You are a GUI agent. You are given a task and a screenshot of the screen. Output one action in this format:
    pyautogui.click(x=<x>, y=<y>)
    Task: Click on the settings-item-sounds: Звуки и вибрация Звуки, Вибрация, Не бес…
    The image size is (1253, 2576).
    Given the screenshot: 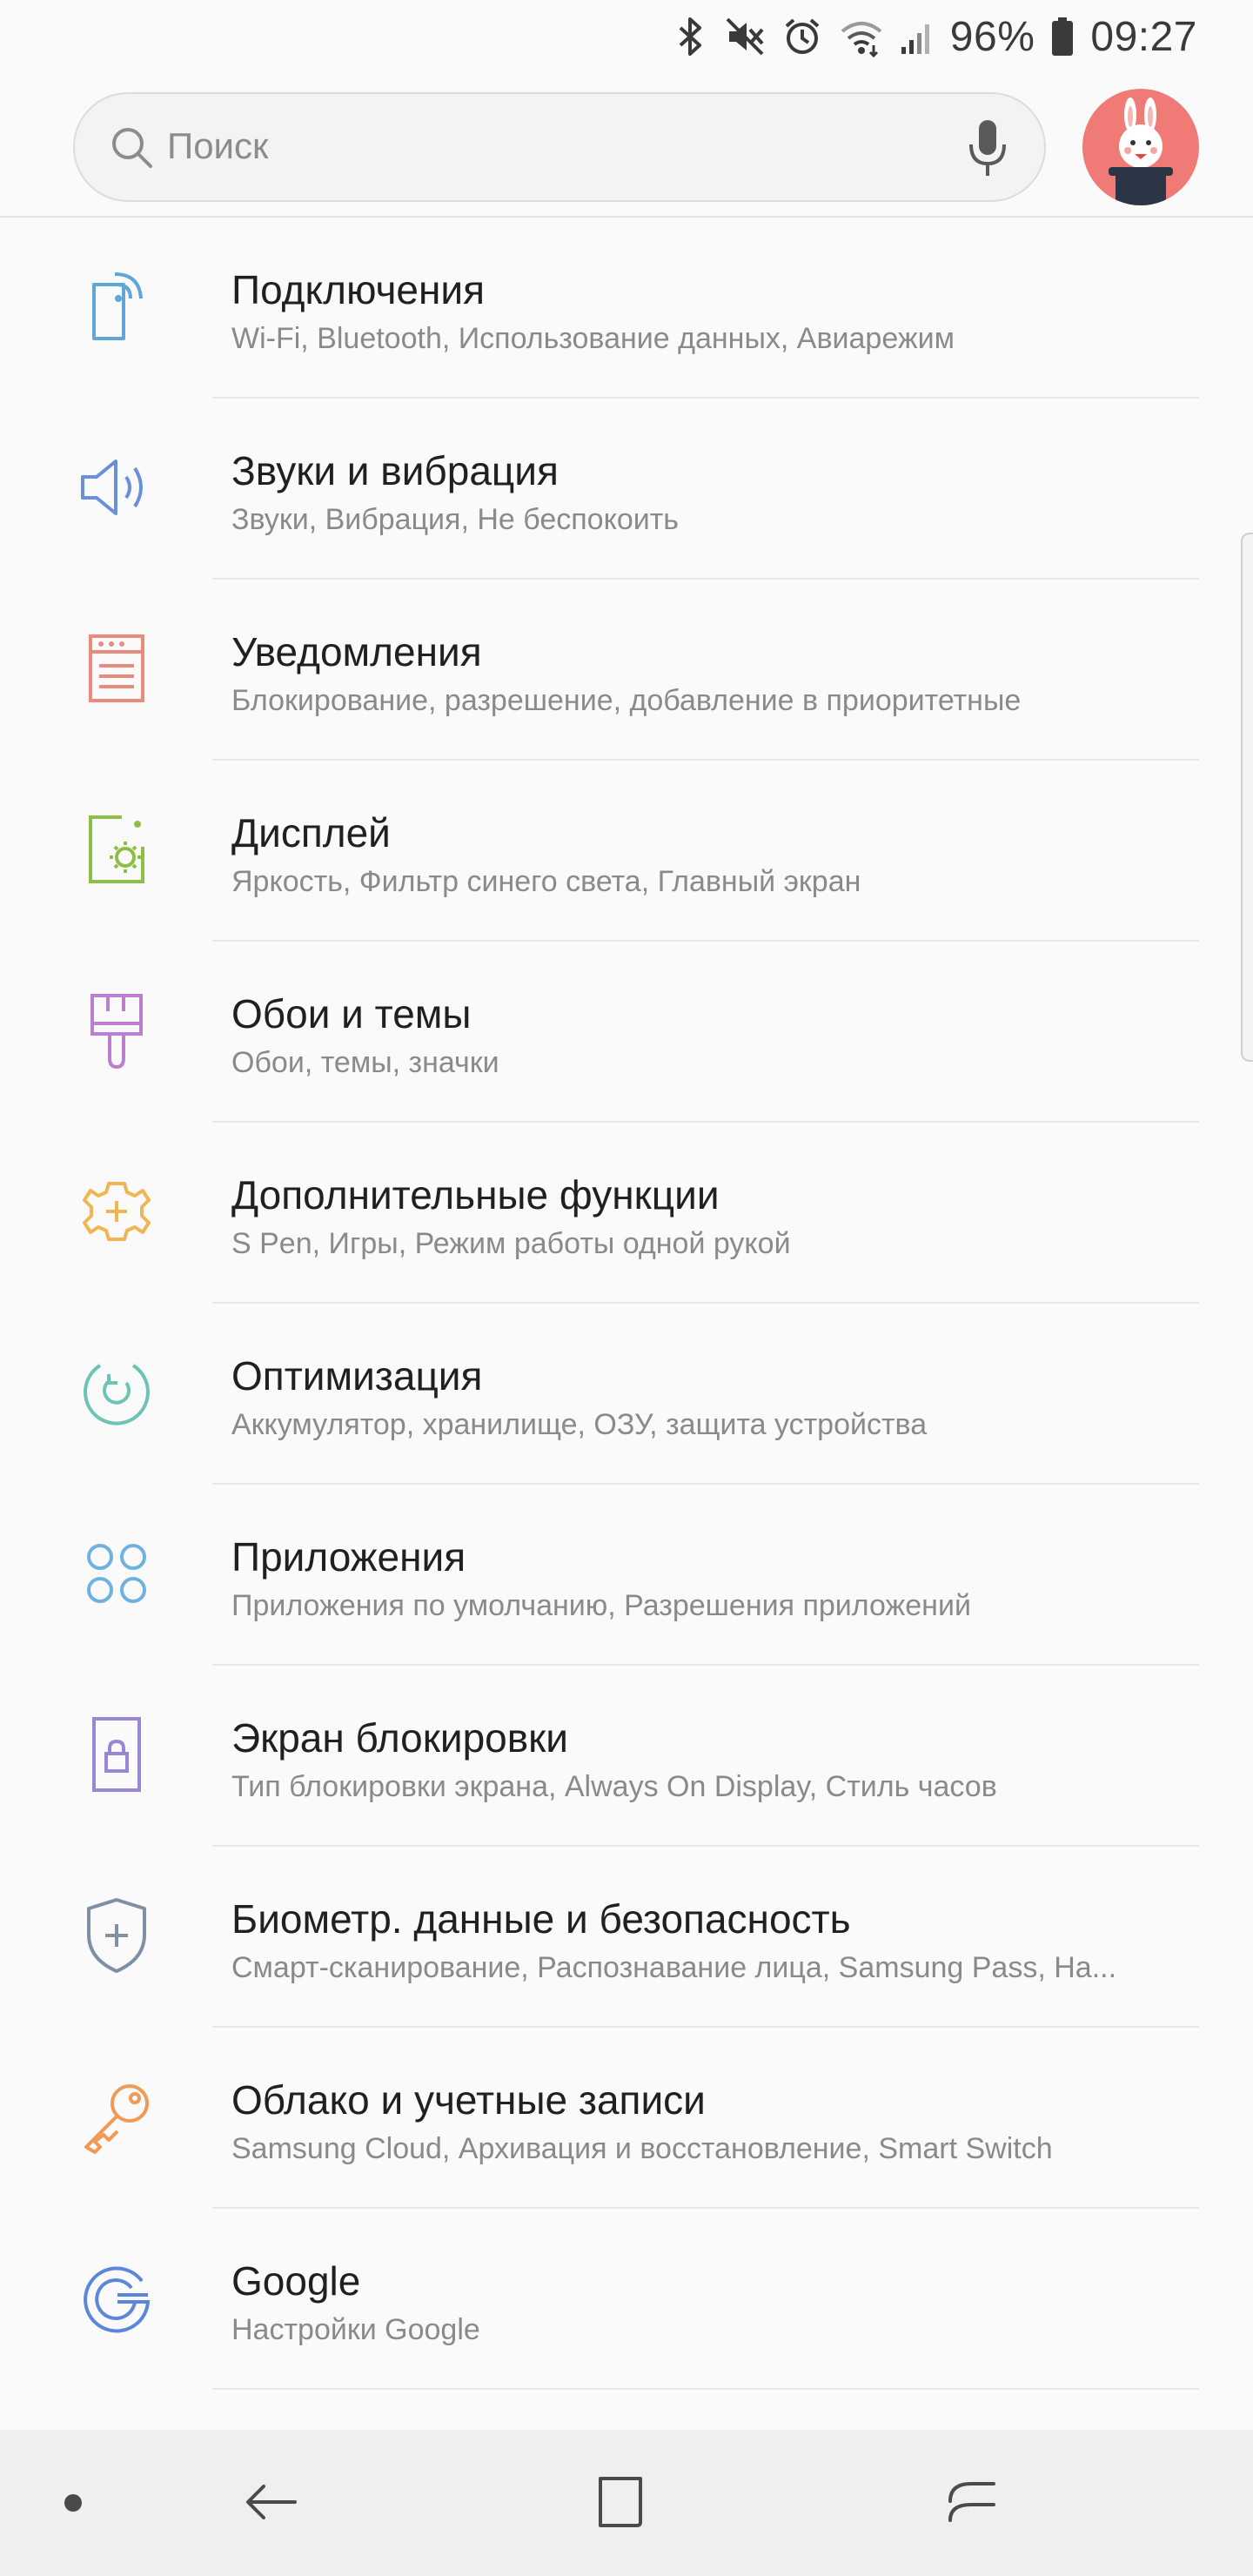 What is the action you would take?
    pyautogui.click(x=626, y=489)
    